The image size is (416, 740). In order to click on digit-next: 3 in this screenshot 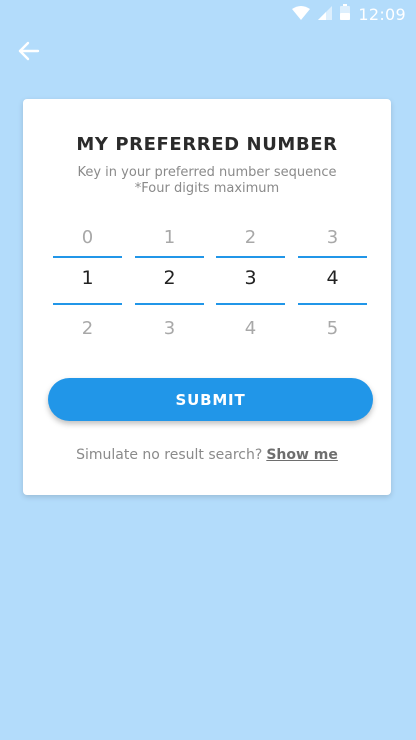, I will do `click(169, 328)`.